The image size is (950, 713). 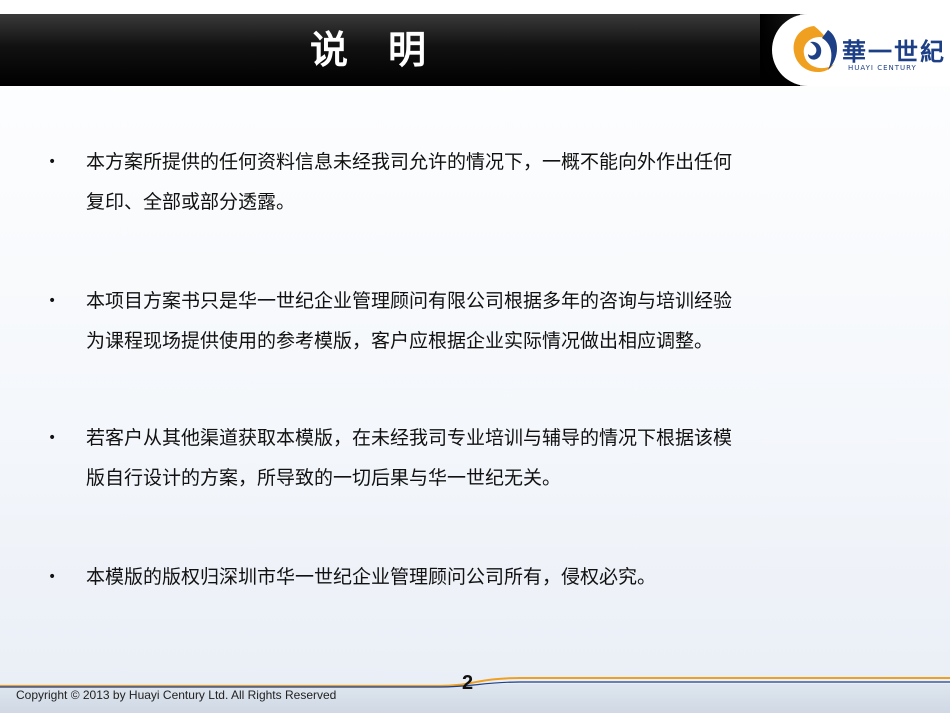 I want to click on list-item: • 本模版的版权归深圳市华一世纪企业管理顾问公司所有，侵权必究。, so click(x=477, y=577).